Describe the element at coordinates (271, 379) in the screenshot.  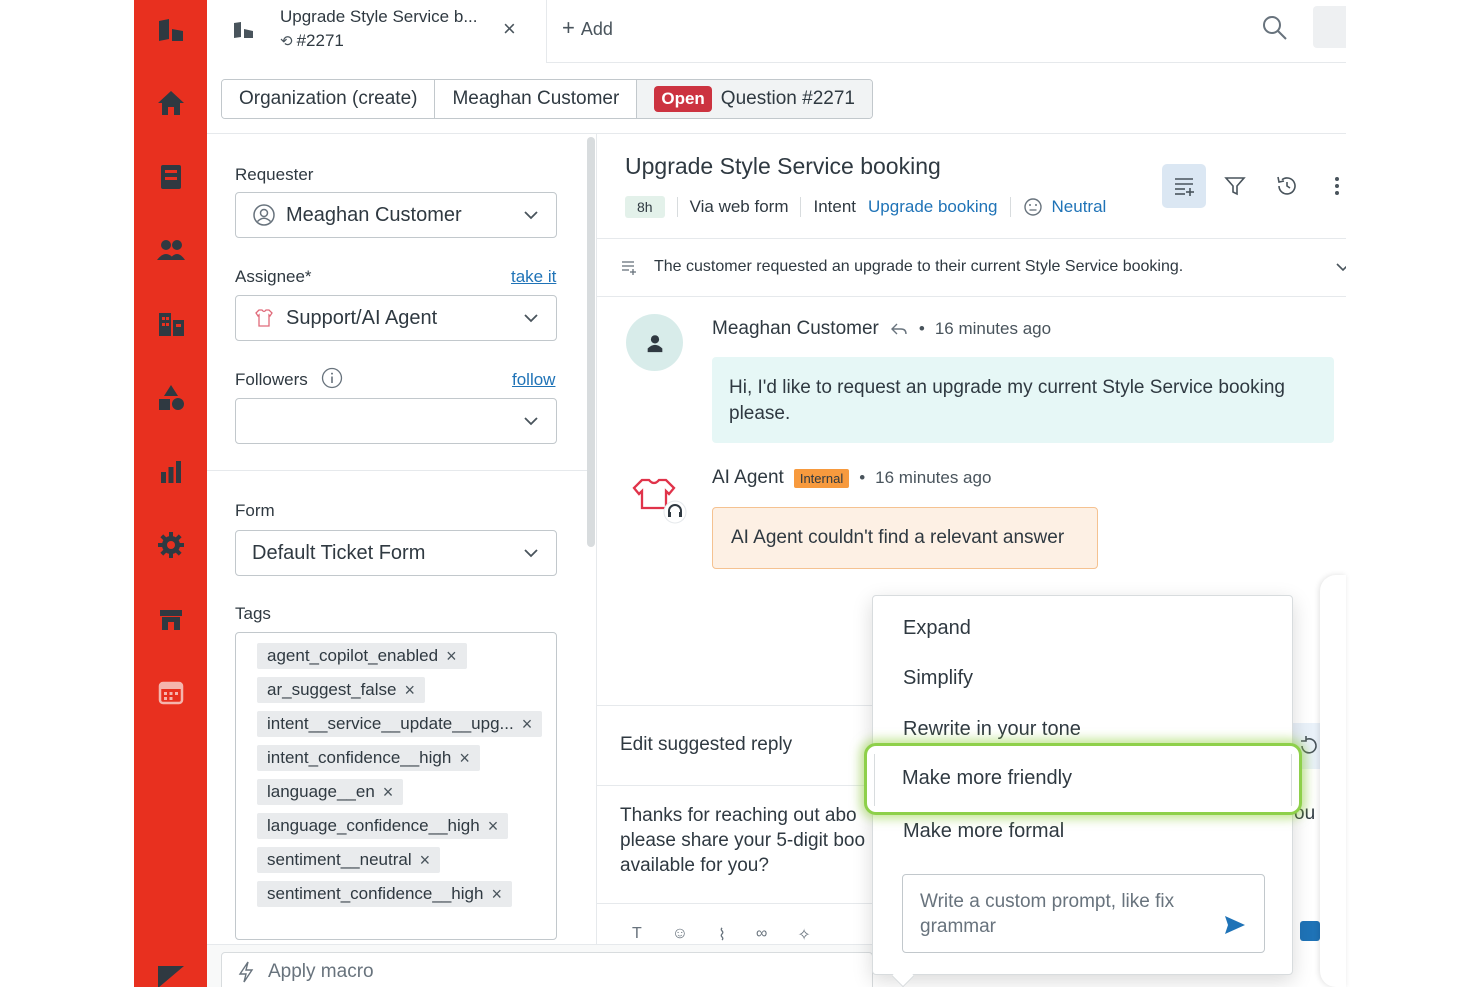
I see `followers-label: Followers` at that location.